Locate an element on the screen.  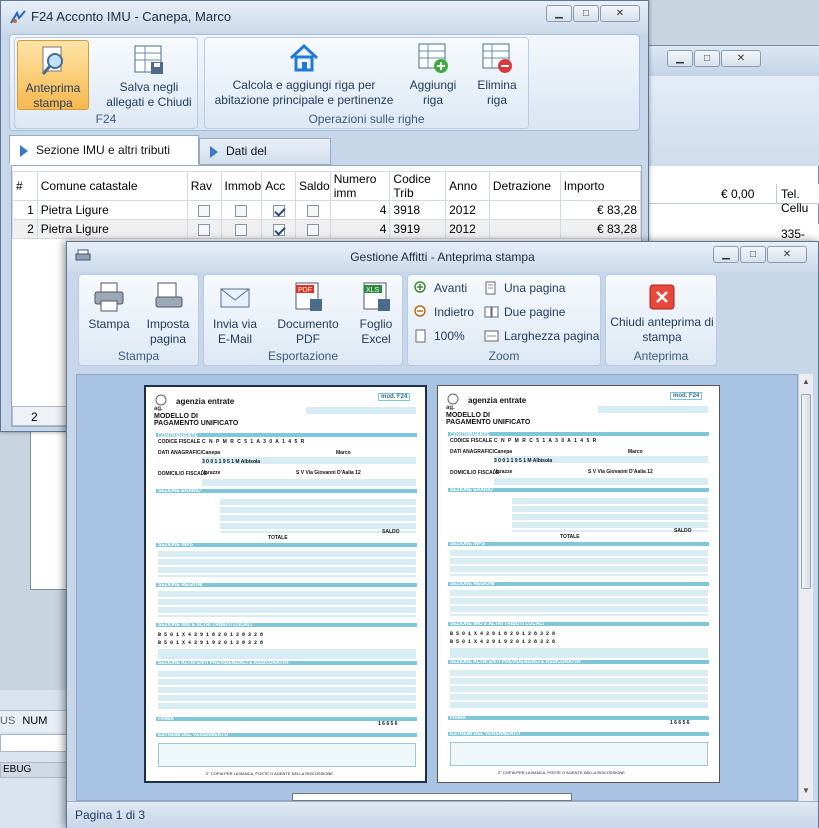
salva-allegati-button: Salva negli allegati e Chiudi is located at coordinates (149, 77).